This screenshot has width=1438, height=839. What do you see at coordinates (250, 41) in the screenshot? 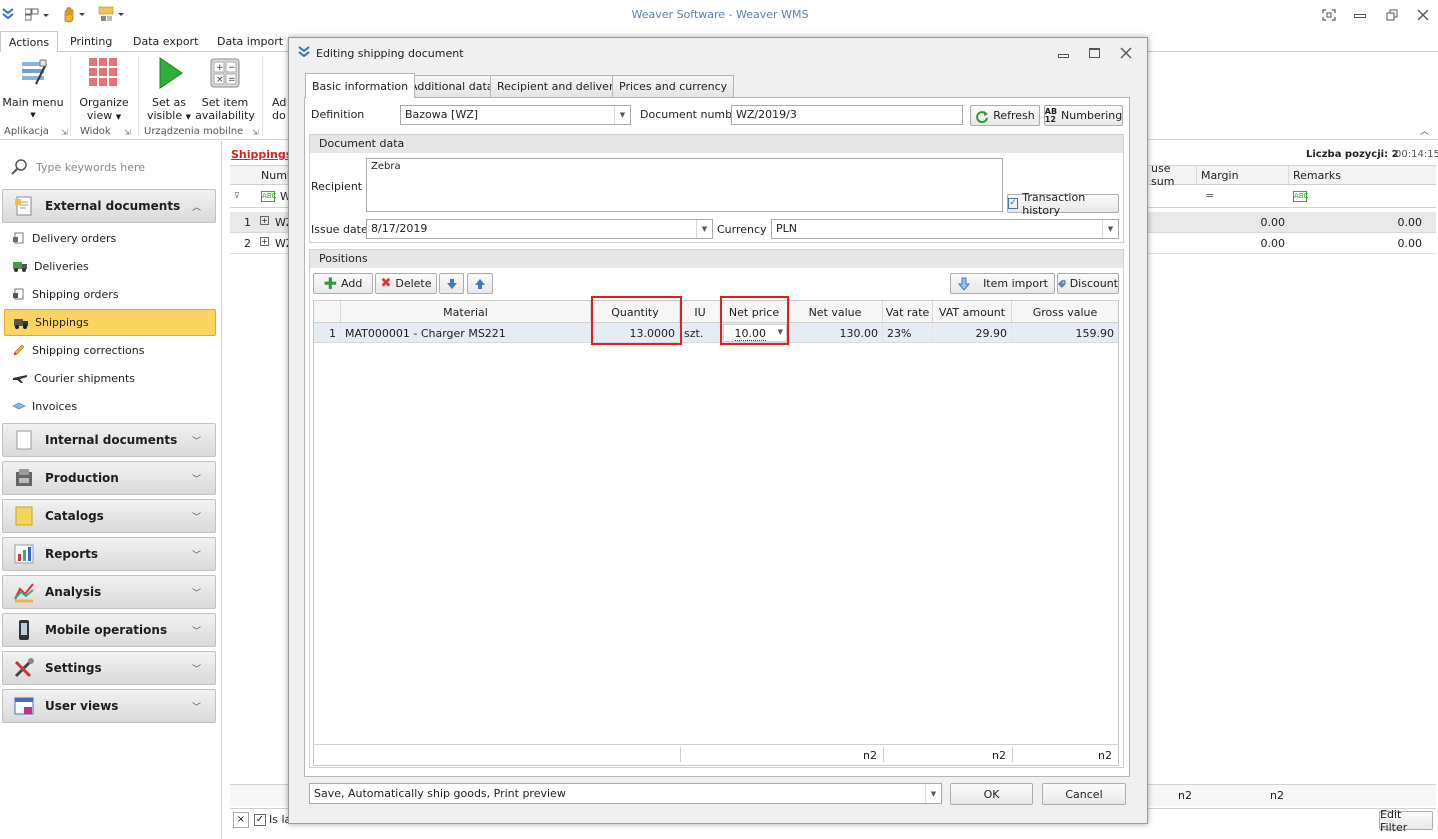
I see `tab-data-import: Data import` at bounding box center [250, 41].